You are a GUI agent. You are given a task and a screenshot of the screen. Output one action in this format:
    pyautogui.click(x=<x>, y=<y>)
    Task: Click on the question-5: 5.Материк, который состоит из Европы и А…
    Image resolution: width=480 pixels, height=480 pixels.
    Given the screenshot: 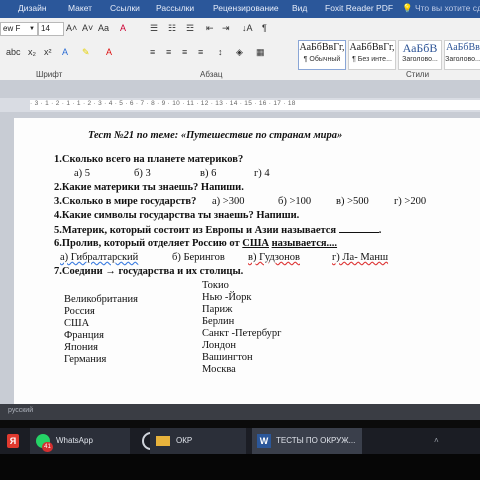 What is the action you would take?
    pyautogui.click(x=217, y=230)
    